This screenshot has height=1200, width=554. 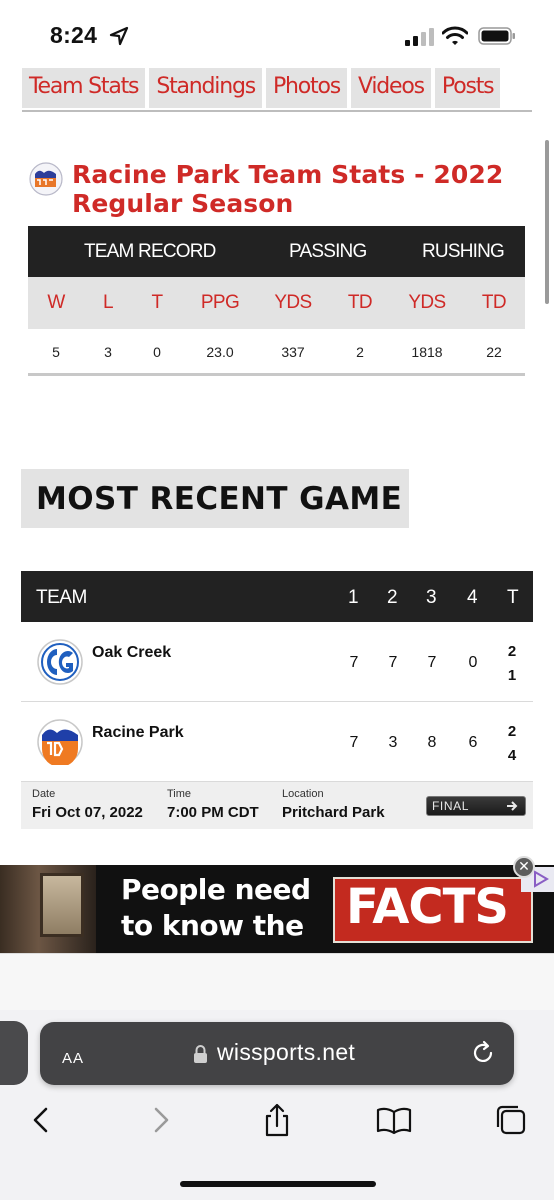 What do you see at coordinates (119, 36) in the screenshot?
I see `location-arrow-icon` at bounding box center [119, 36].